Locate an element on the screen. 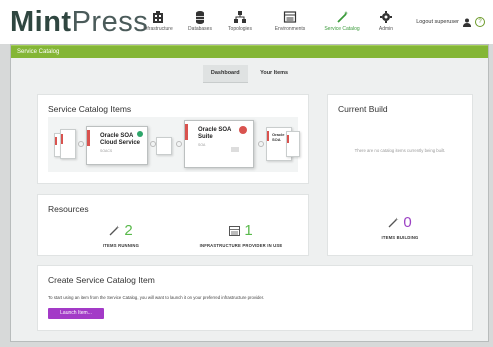 The height and width of the screenshot is (347, 493). user-area: Logout superuser ? is located at coordinates (450, 22).